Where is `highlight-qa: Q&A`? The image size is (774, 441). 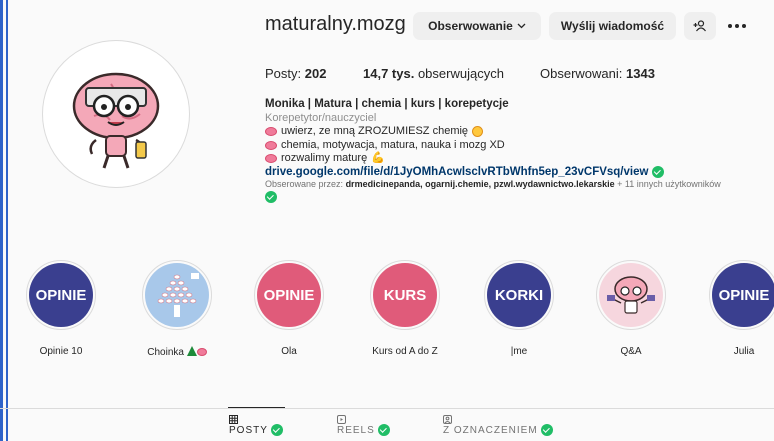
highlight-qa: Q&A is located at coordinates (631, 308).